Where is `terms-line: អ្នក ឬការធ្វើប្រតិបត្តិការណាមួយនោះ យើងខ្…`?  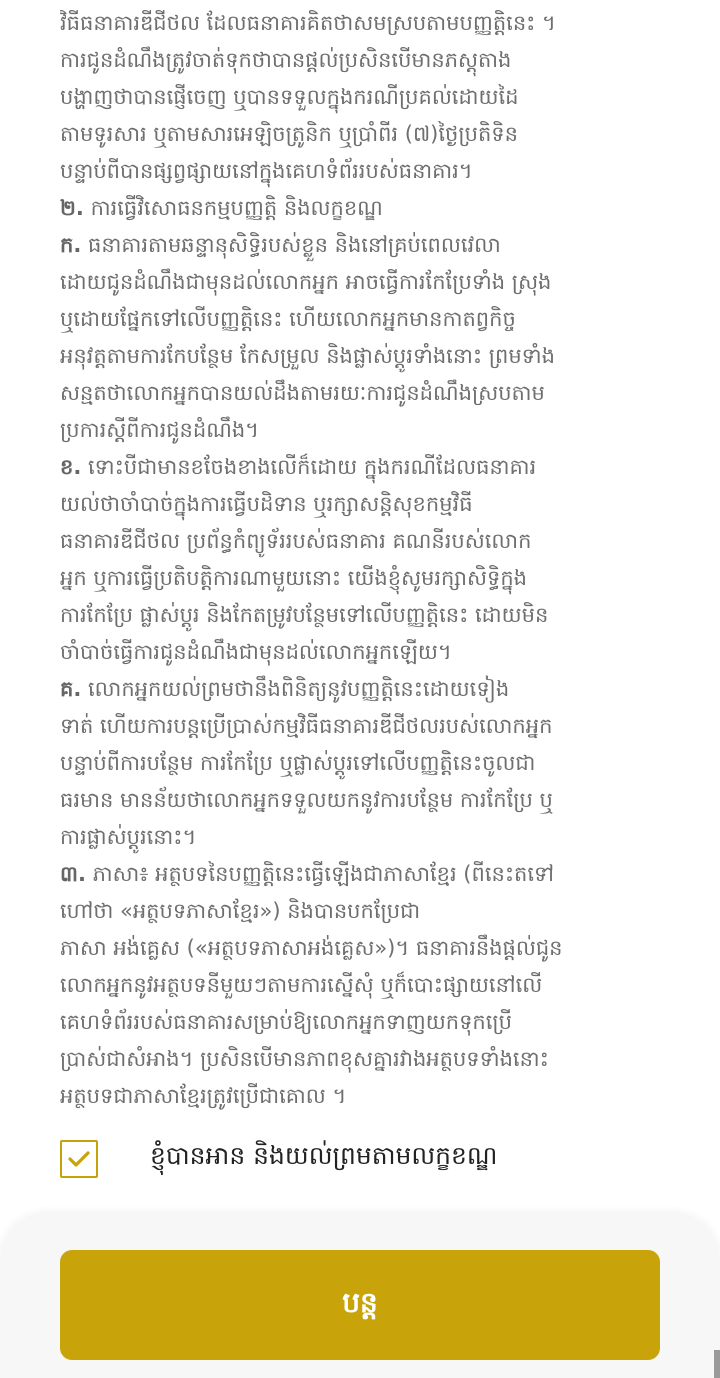
terms-line: អ្នក ឬការធ្វើប្រតិបត្តិការណាមួយនោះ យើងខ្… is located at coordinates (293, 578).